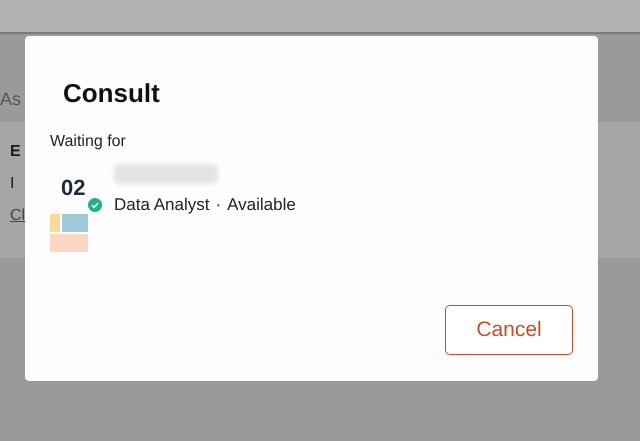 The height and width of the screenshot is (441, 640). Describe the element at coordinates (111, 93) in the screenshot. I see `dialog-title: Consult` at that location.